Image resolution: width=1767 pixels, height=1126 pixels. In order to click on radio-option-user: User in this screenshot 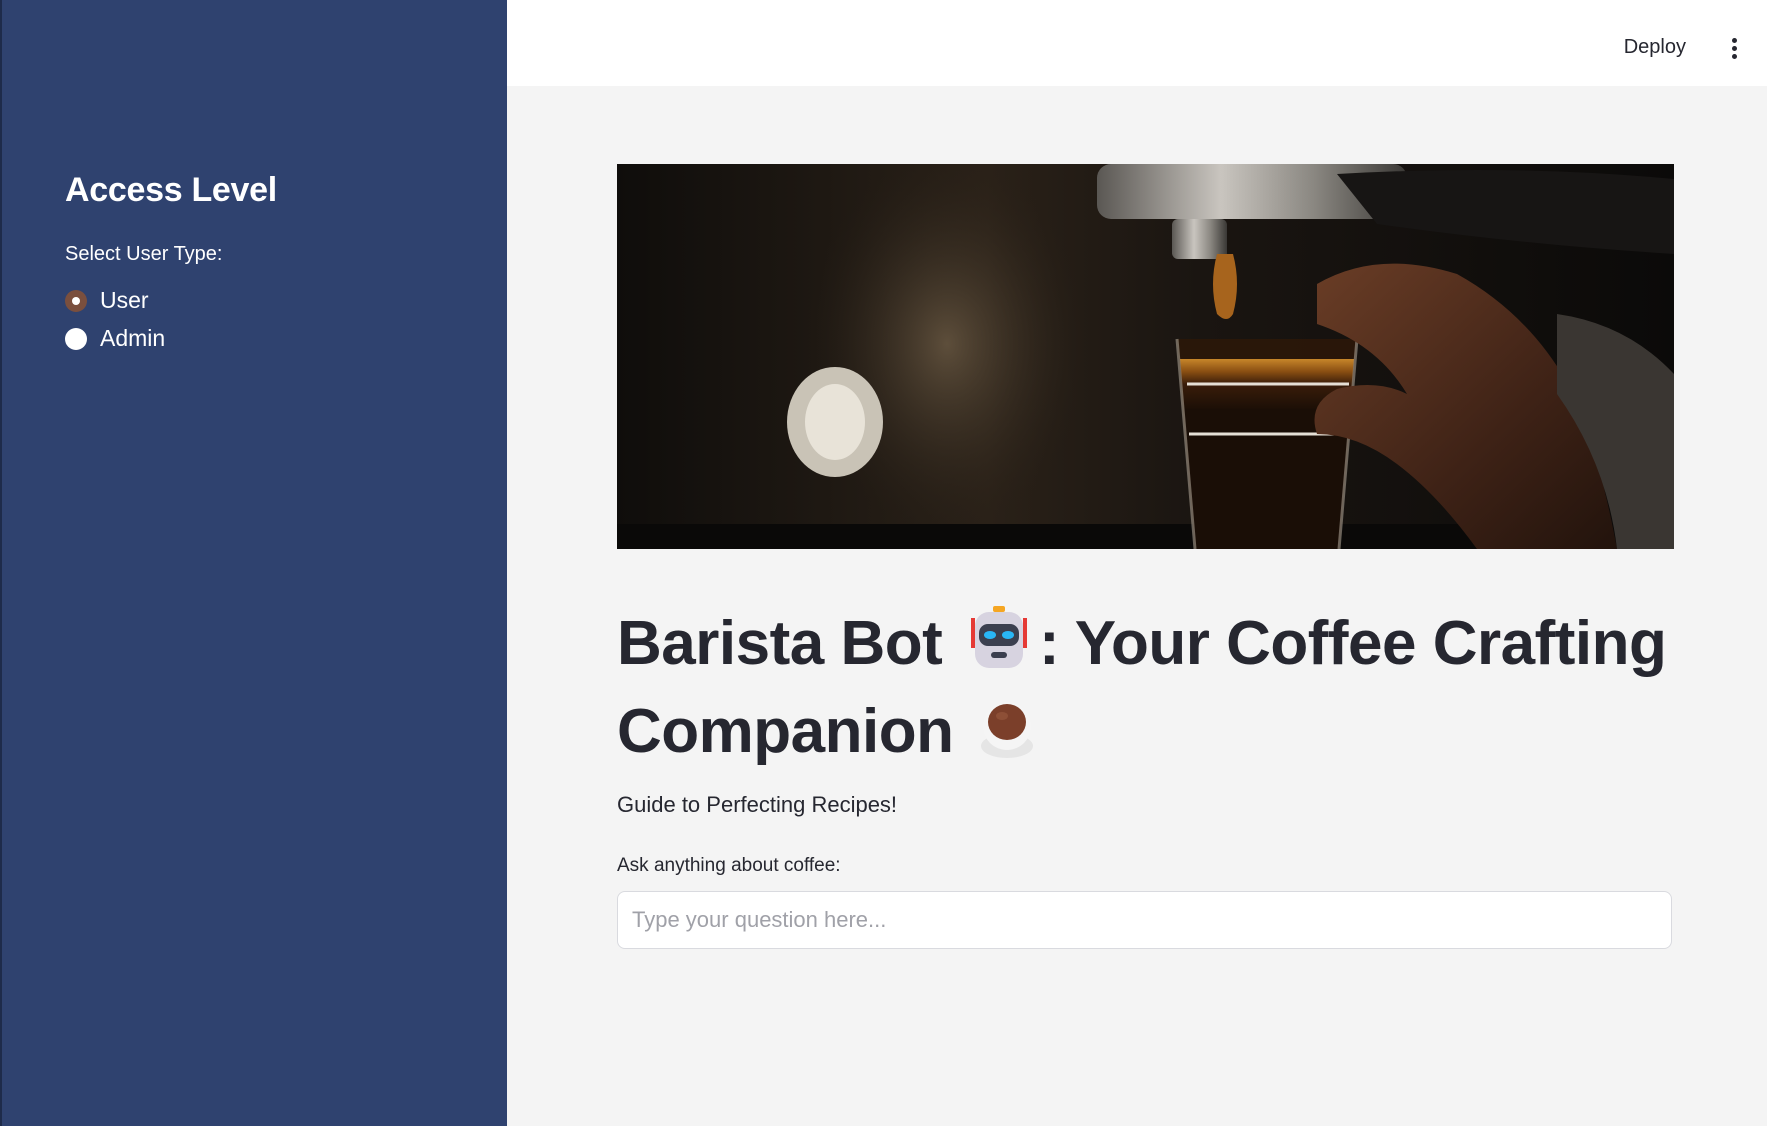, I will do `click(107, 300)`.